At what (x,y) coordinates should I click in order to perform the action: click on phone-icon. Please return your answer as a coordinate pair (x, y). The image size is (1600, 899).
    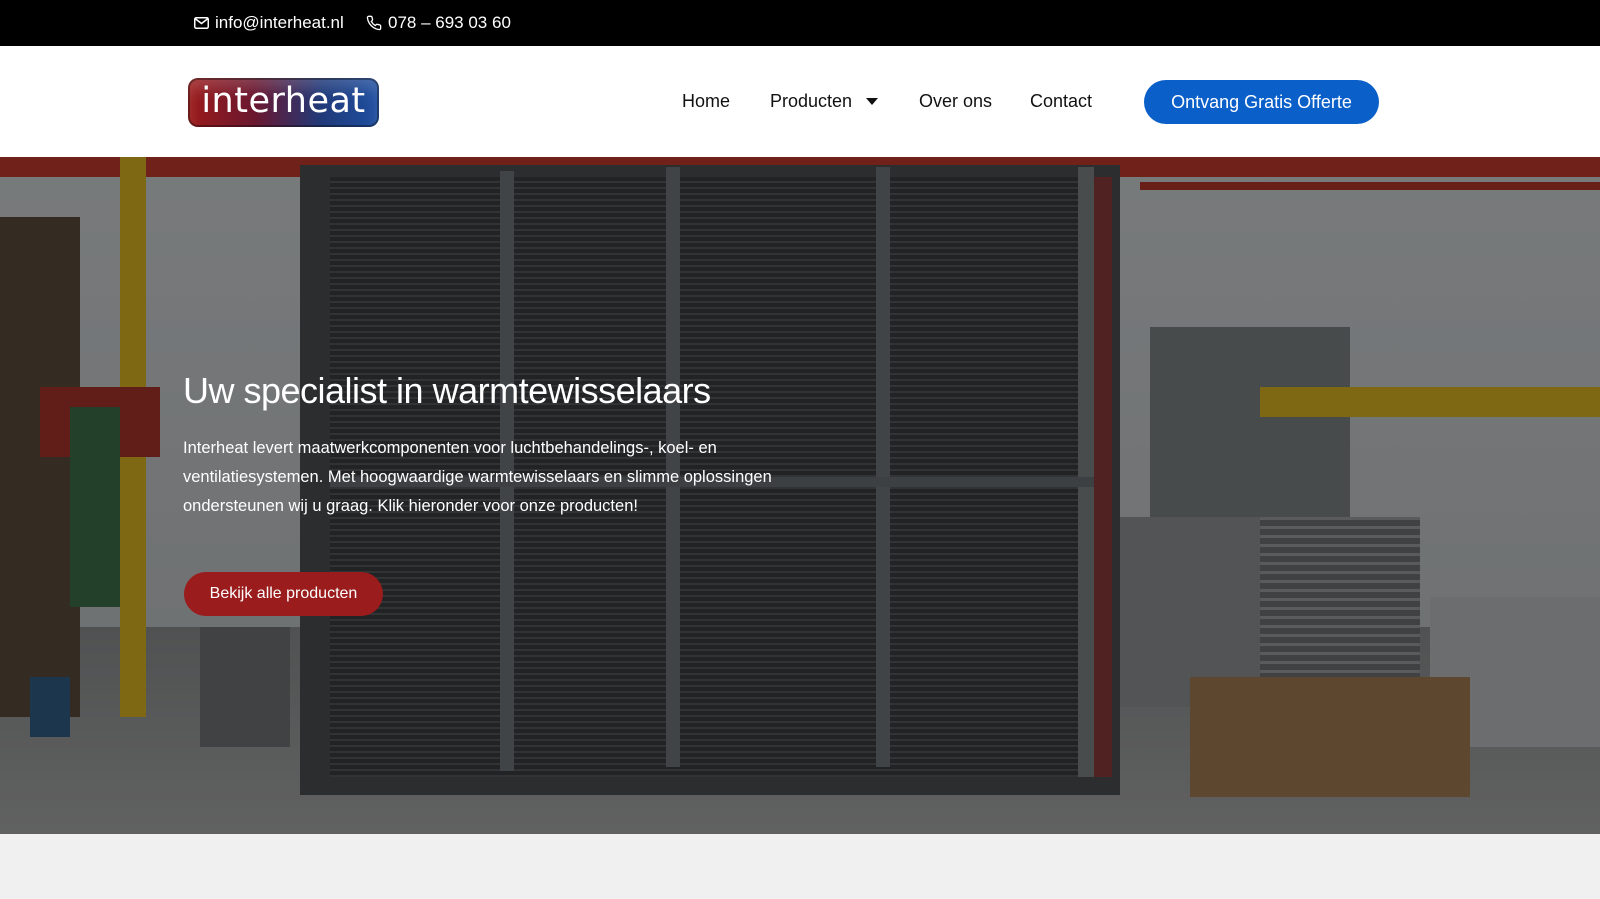
    Looking at the image, I should click on (374, 23).